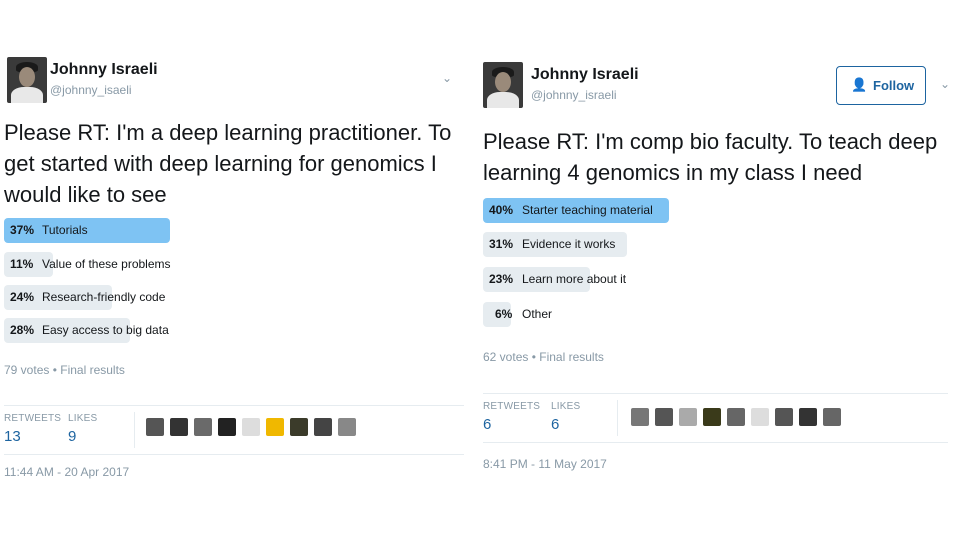 The height and width of the screenshot is (540, 960). What do you see at coordinates (65, 230) in the screenshot?
I see `poll-label: Tutorials` at bounding box center [65, 230].